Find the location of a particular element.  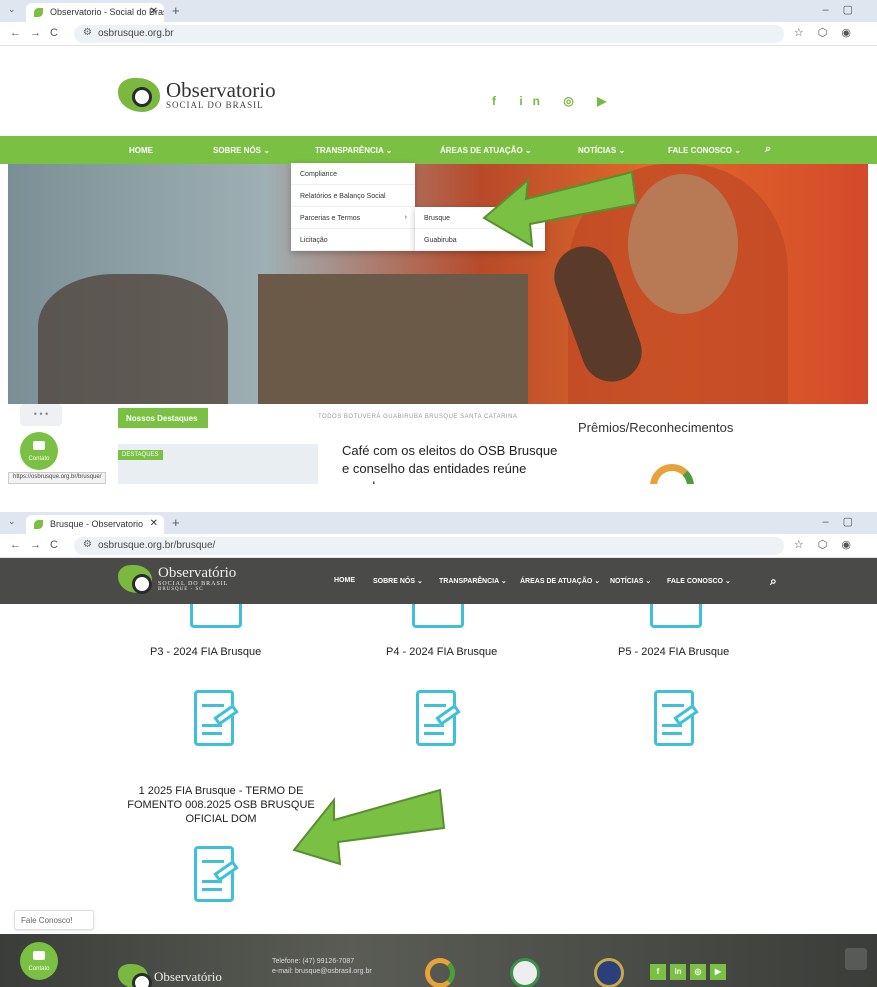

award-badge-icon is located at coordinates (609, 972).